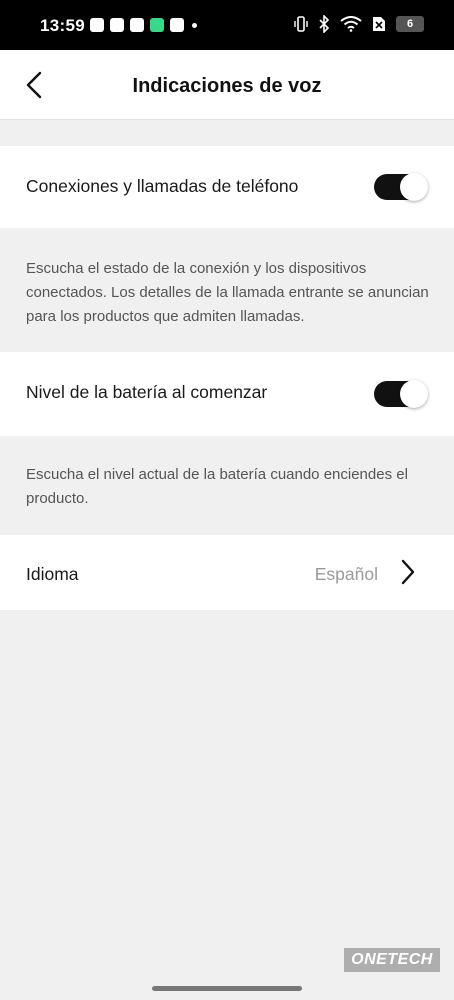  Describe the element at coordinates (227, 572) in the screenshot. I see `settings-row-language: Idioma Español` at that location.